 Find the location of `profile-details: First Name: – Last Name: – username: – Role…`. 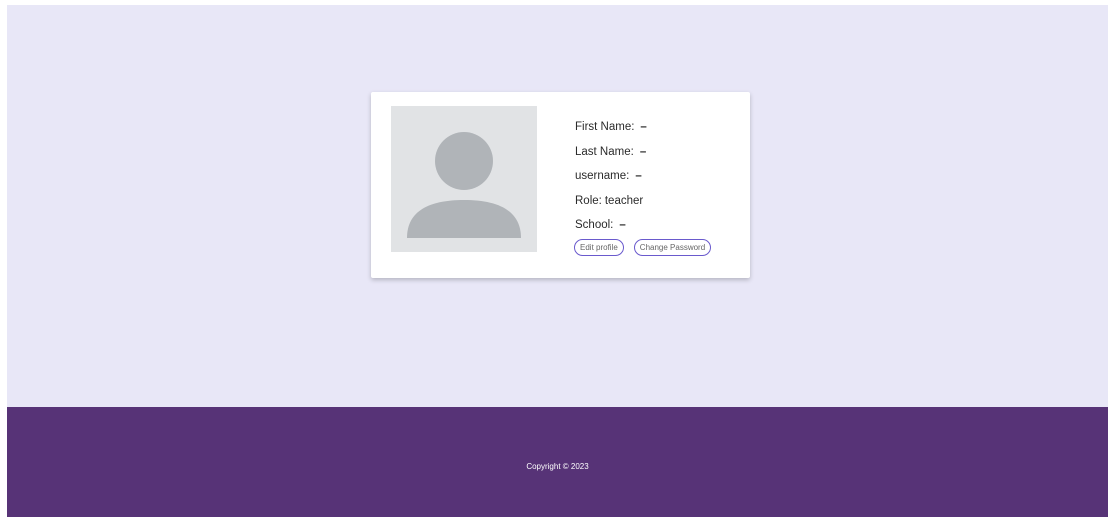

profile-details: First Name: – Last Name: – username: – Role… is located at coordinates (660, 176).